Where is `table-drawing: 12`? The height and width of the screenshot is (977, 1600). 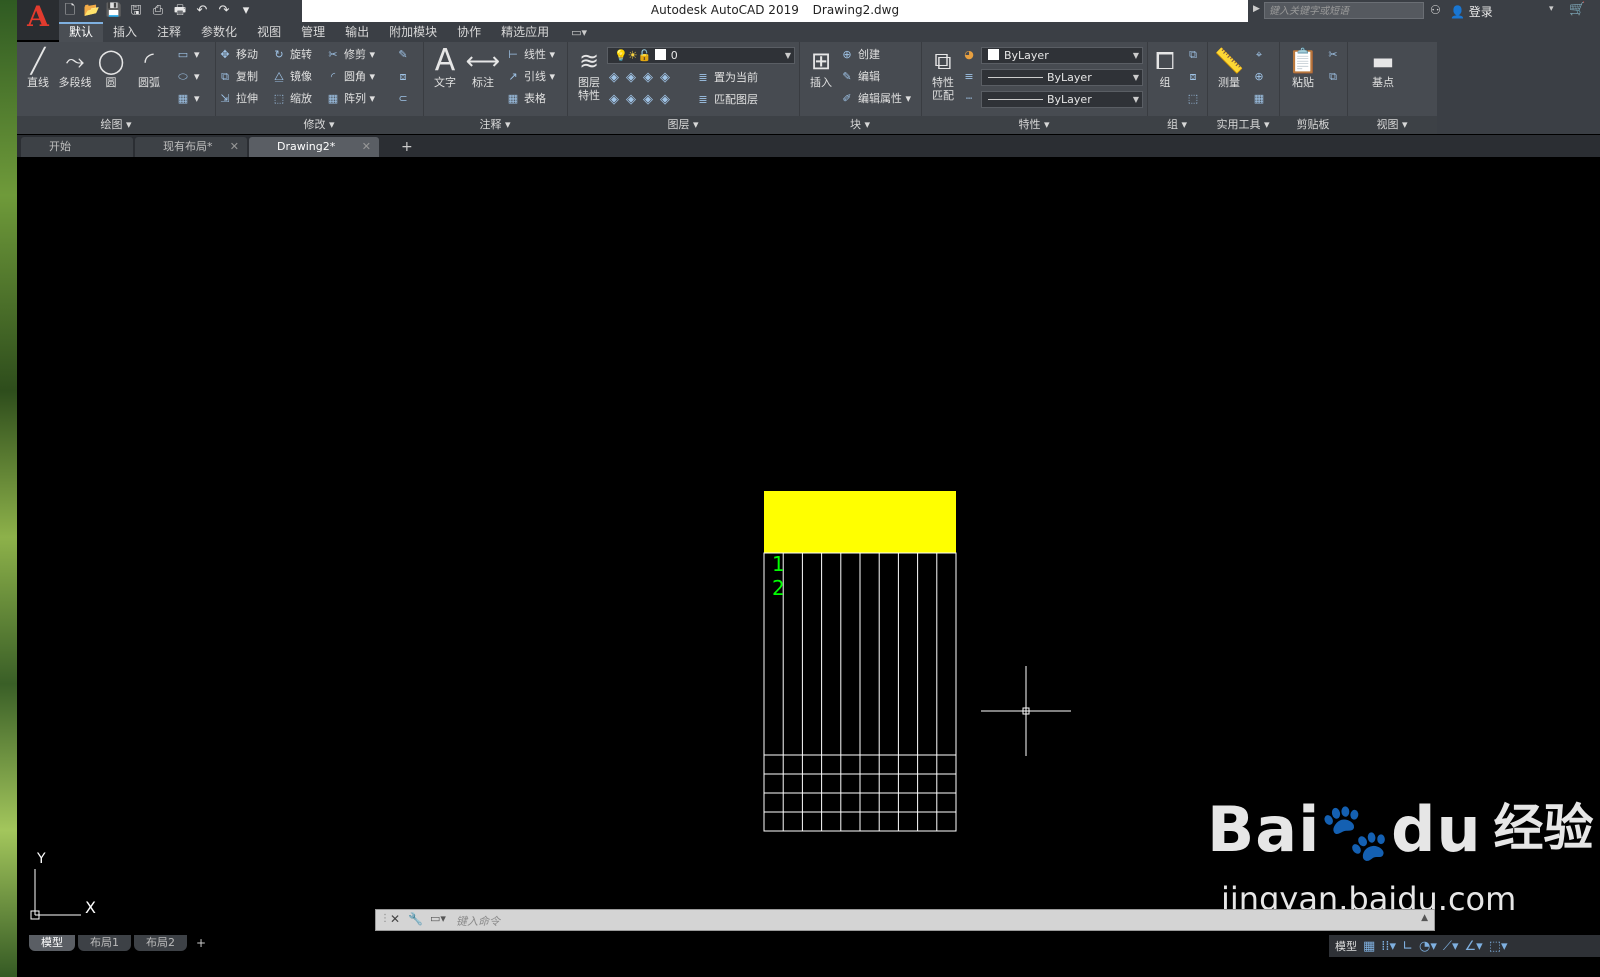 table-drawing: 12 is located at coordinates (860, 661).